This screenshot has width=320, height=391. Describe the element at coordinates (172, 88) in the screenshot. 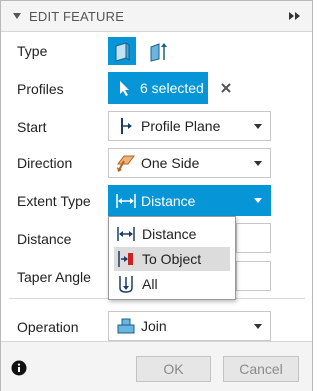

I see `profiles-selection-text: 6 selected` at that location.